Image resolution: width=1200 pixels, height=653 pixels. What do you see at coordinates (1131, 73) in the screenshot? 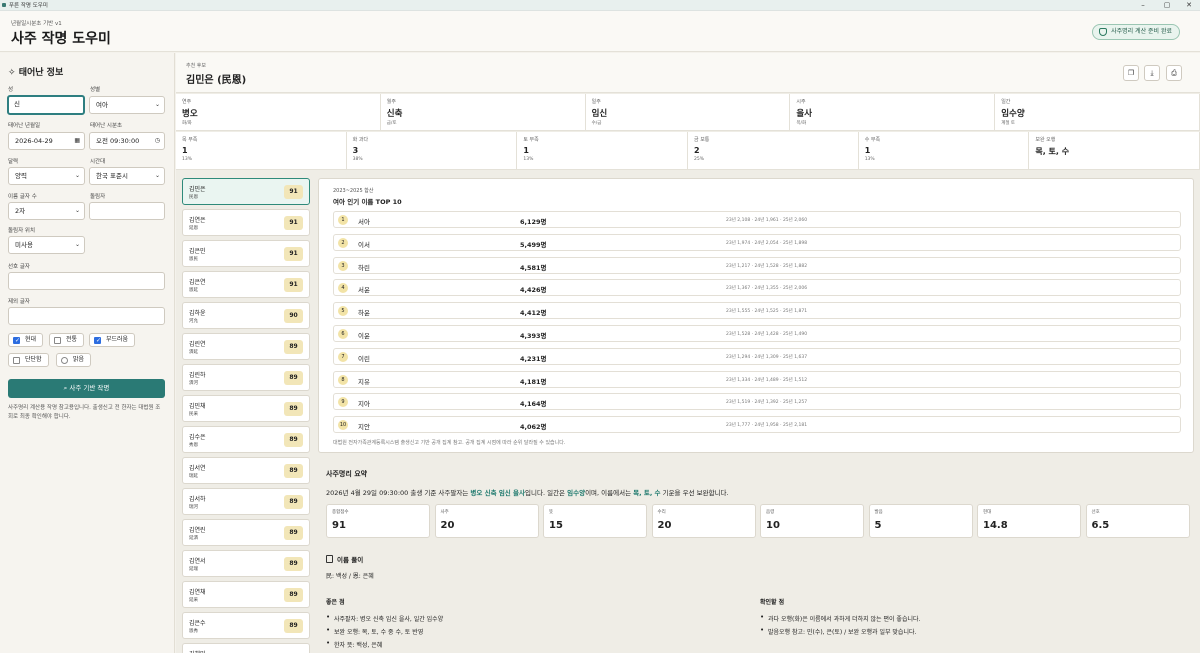
I see `copy-icon: ❐` at bounding box center [1131, 73].